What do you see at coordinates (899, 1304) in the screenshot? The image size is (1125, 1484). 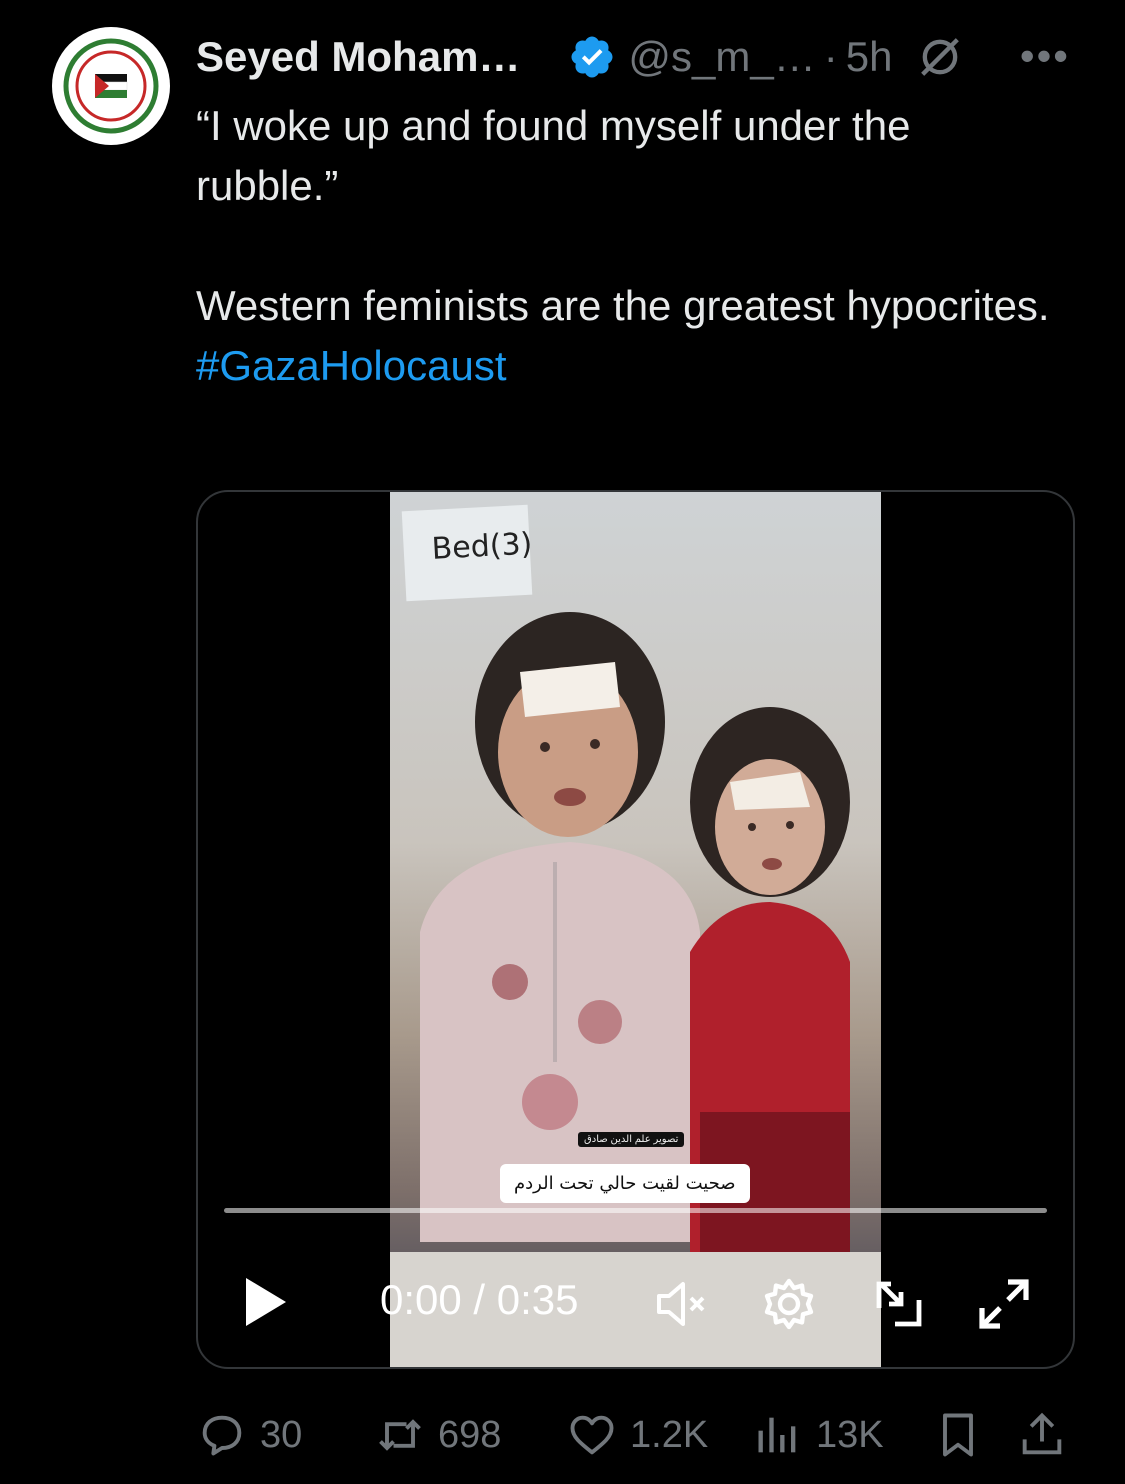 I see `minimize-icon` at bounding box center [899, 1304].